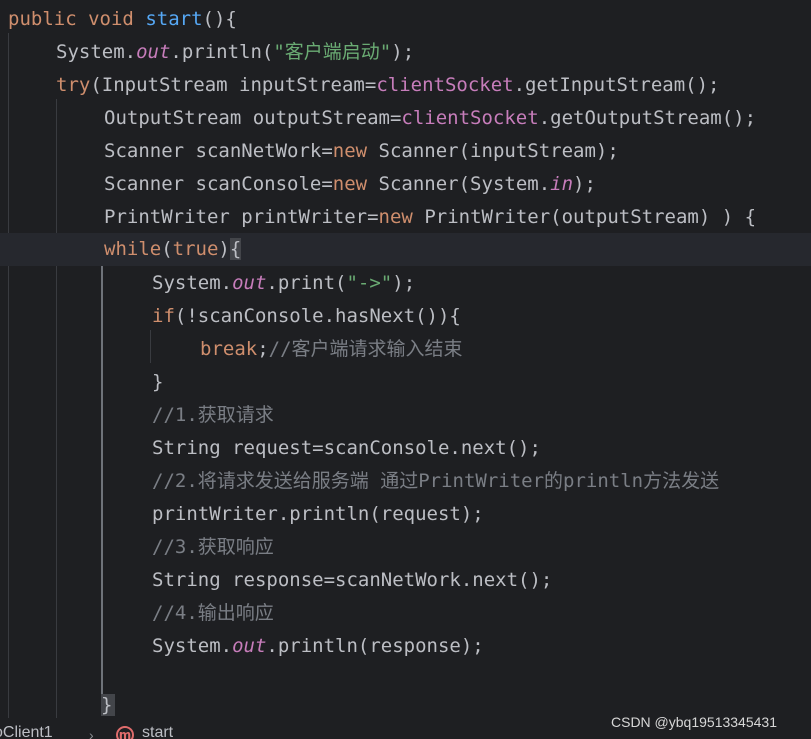 The height and width of the screenshot is (739, 811). Describe the element at coordinates (562, 184) in the screenshot. I see `static-field: in` at that location.